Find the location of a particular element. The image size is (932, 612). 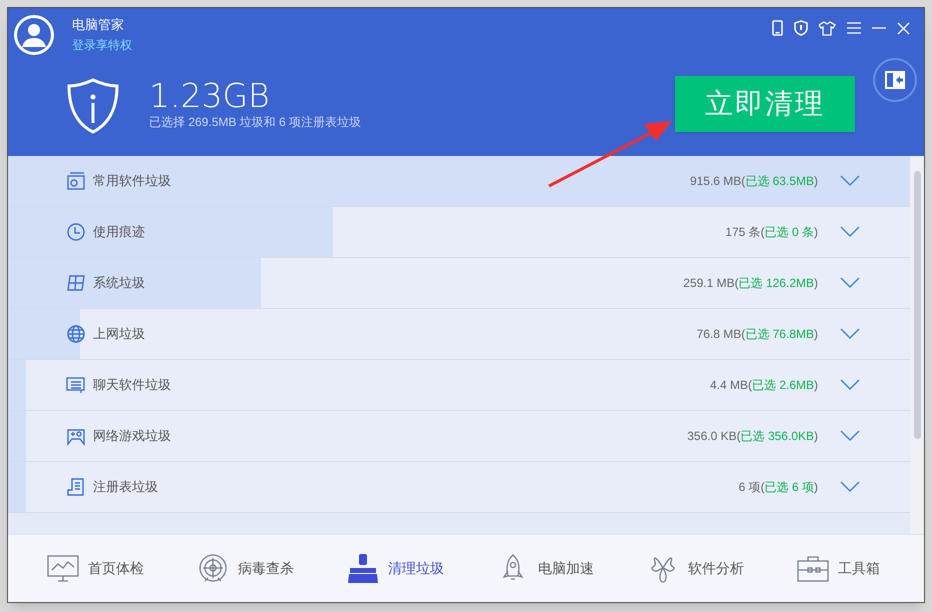

document-icon is located at coordinates (76, 487).